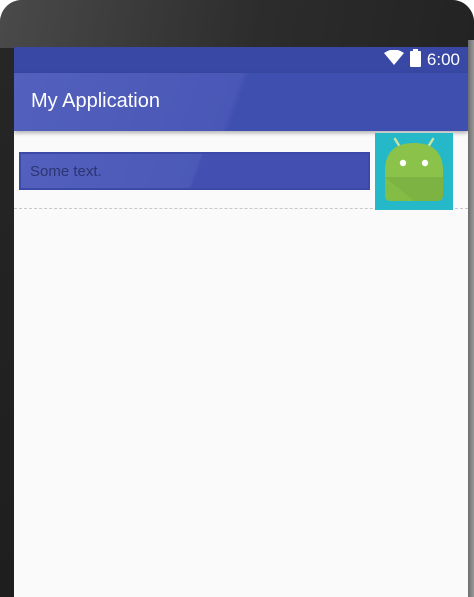  Describe the element at coordinates (241, 60) in the screenshot. I see `status-bar: 6:00` at that location.